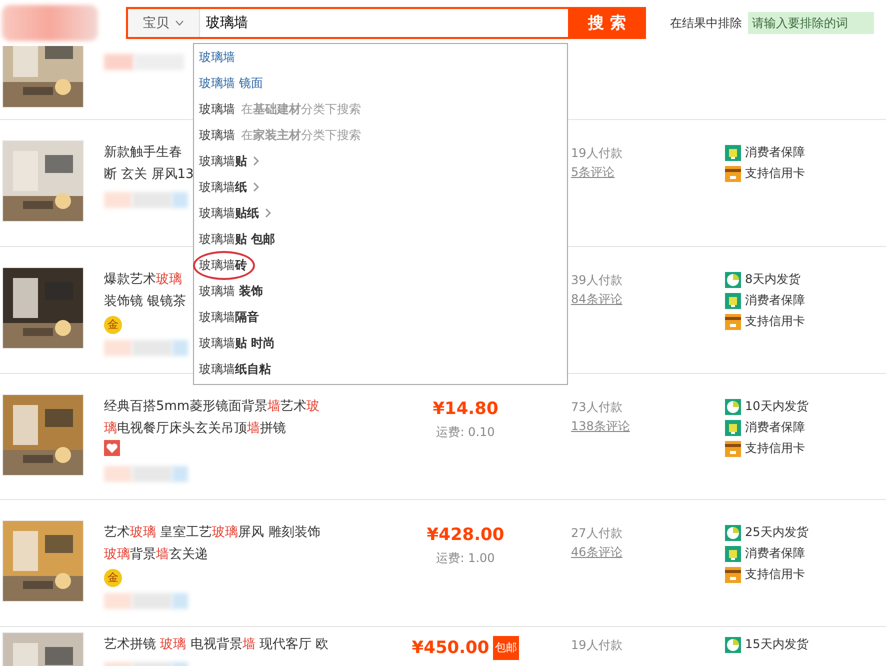 The image size is (886, 666). I want to click on suggestion-item: 玻璃墙贴, so click(380, 161).